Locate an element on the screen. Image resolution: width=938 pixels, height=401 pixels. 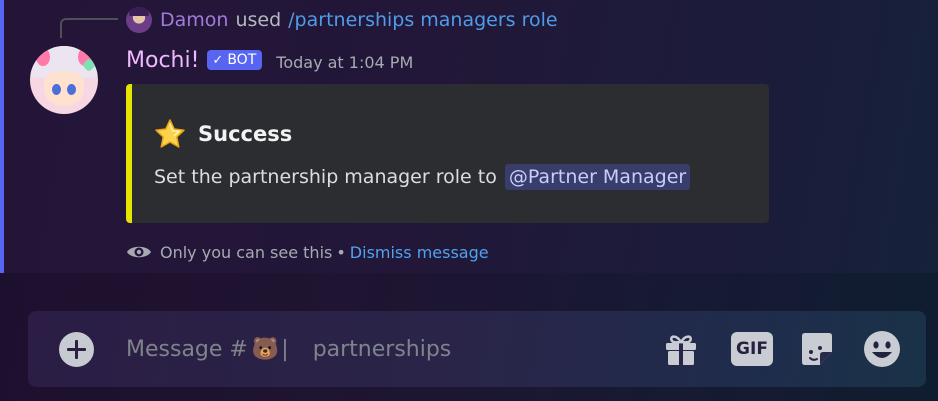
sticker-button is located at coordinates (817, 349).